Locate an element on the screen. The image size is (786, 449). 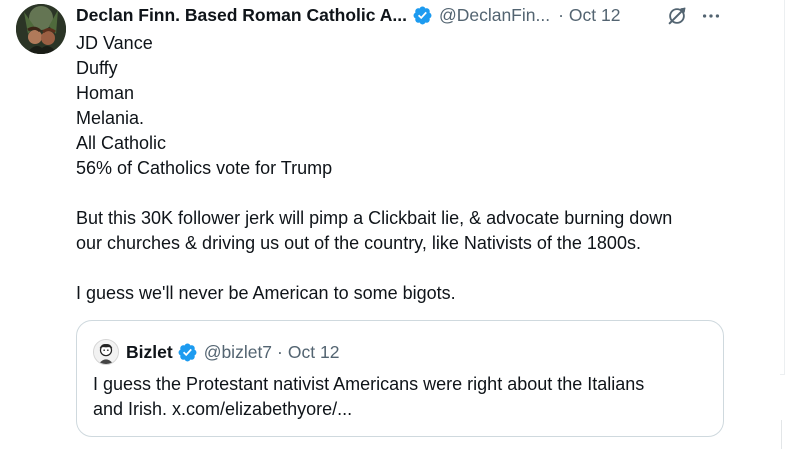
tweet-text-line: JD Vance is located at coordinates (114, 43).